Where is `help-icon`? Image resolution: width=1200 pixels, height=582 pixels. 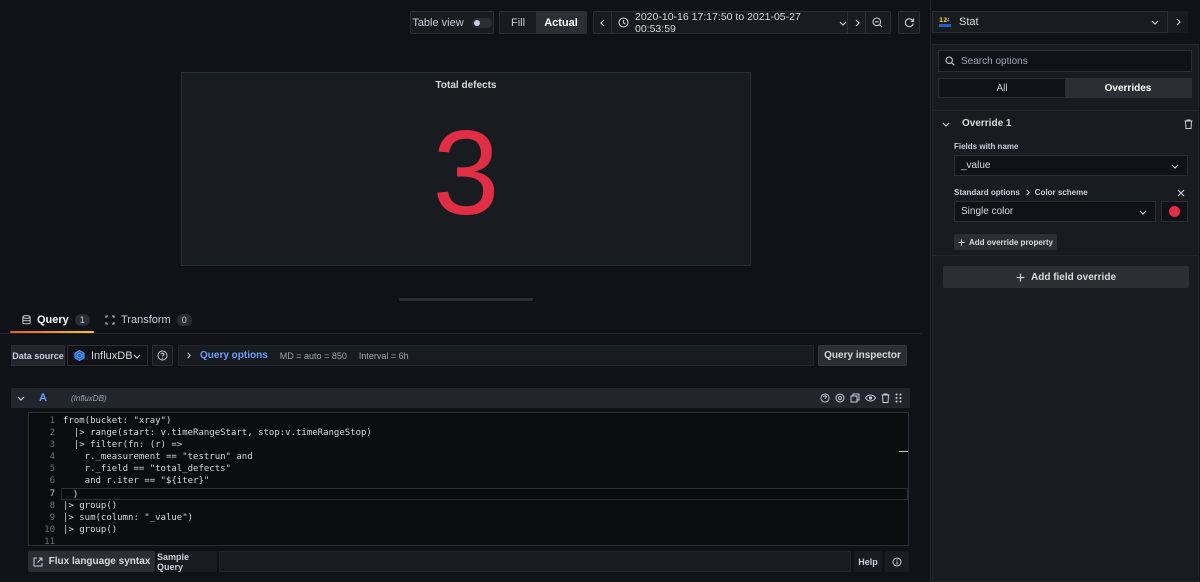
help-icon is located at coordinates (825, 398).